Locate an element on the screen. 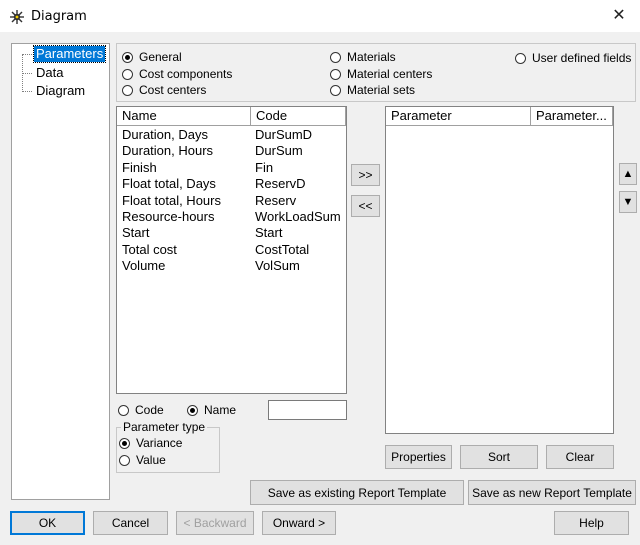 The width and height of the screenshot is (640, 545). radio-search-code: Code is located at coordinates (141, 410).